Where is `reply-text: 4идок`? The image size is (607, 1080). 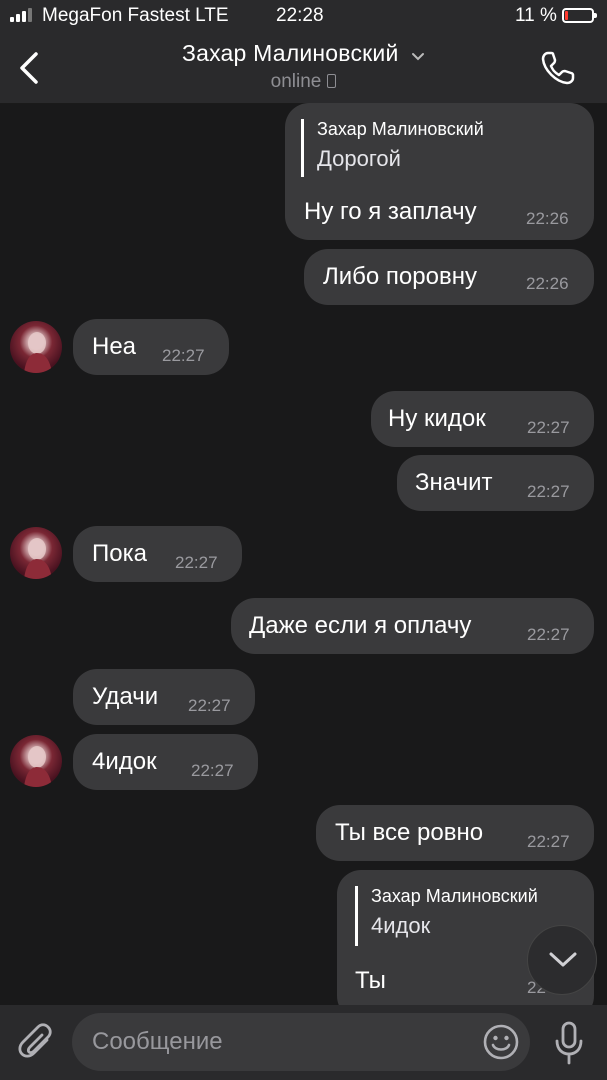 reply-text: 4идок is located at coordinates (401, 925).